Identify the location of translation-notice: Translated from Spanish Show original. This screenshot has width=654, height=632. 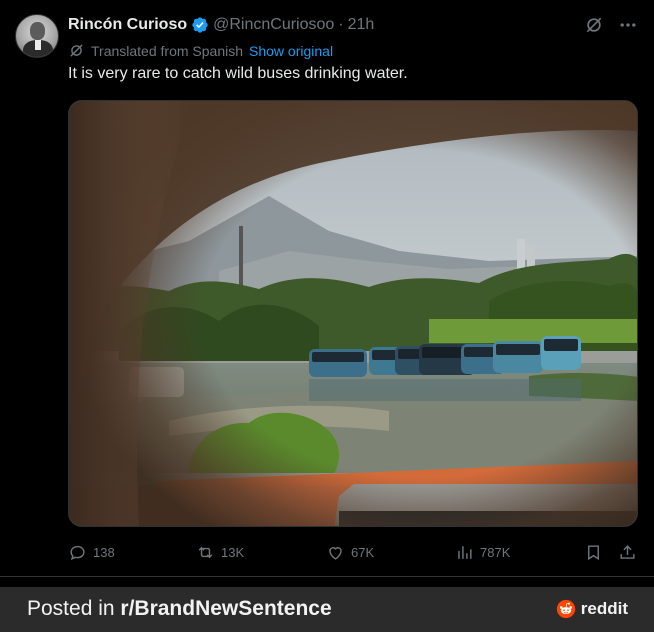
(200, 50).